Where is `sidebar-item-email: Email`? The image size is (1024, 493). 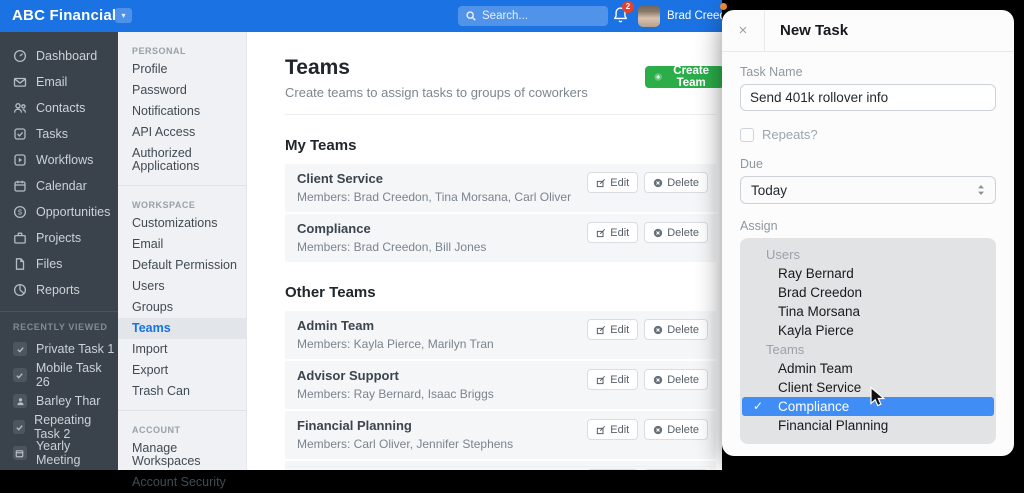
sidebar-item-email: Email is located at coordinates (59, 82).